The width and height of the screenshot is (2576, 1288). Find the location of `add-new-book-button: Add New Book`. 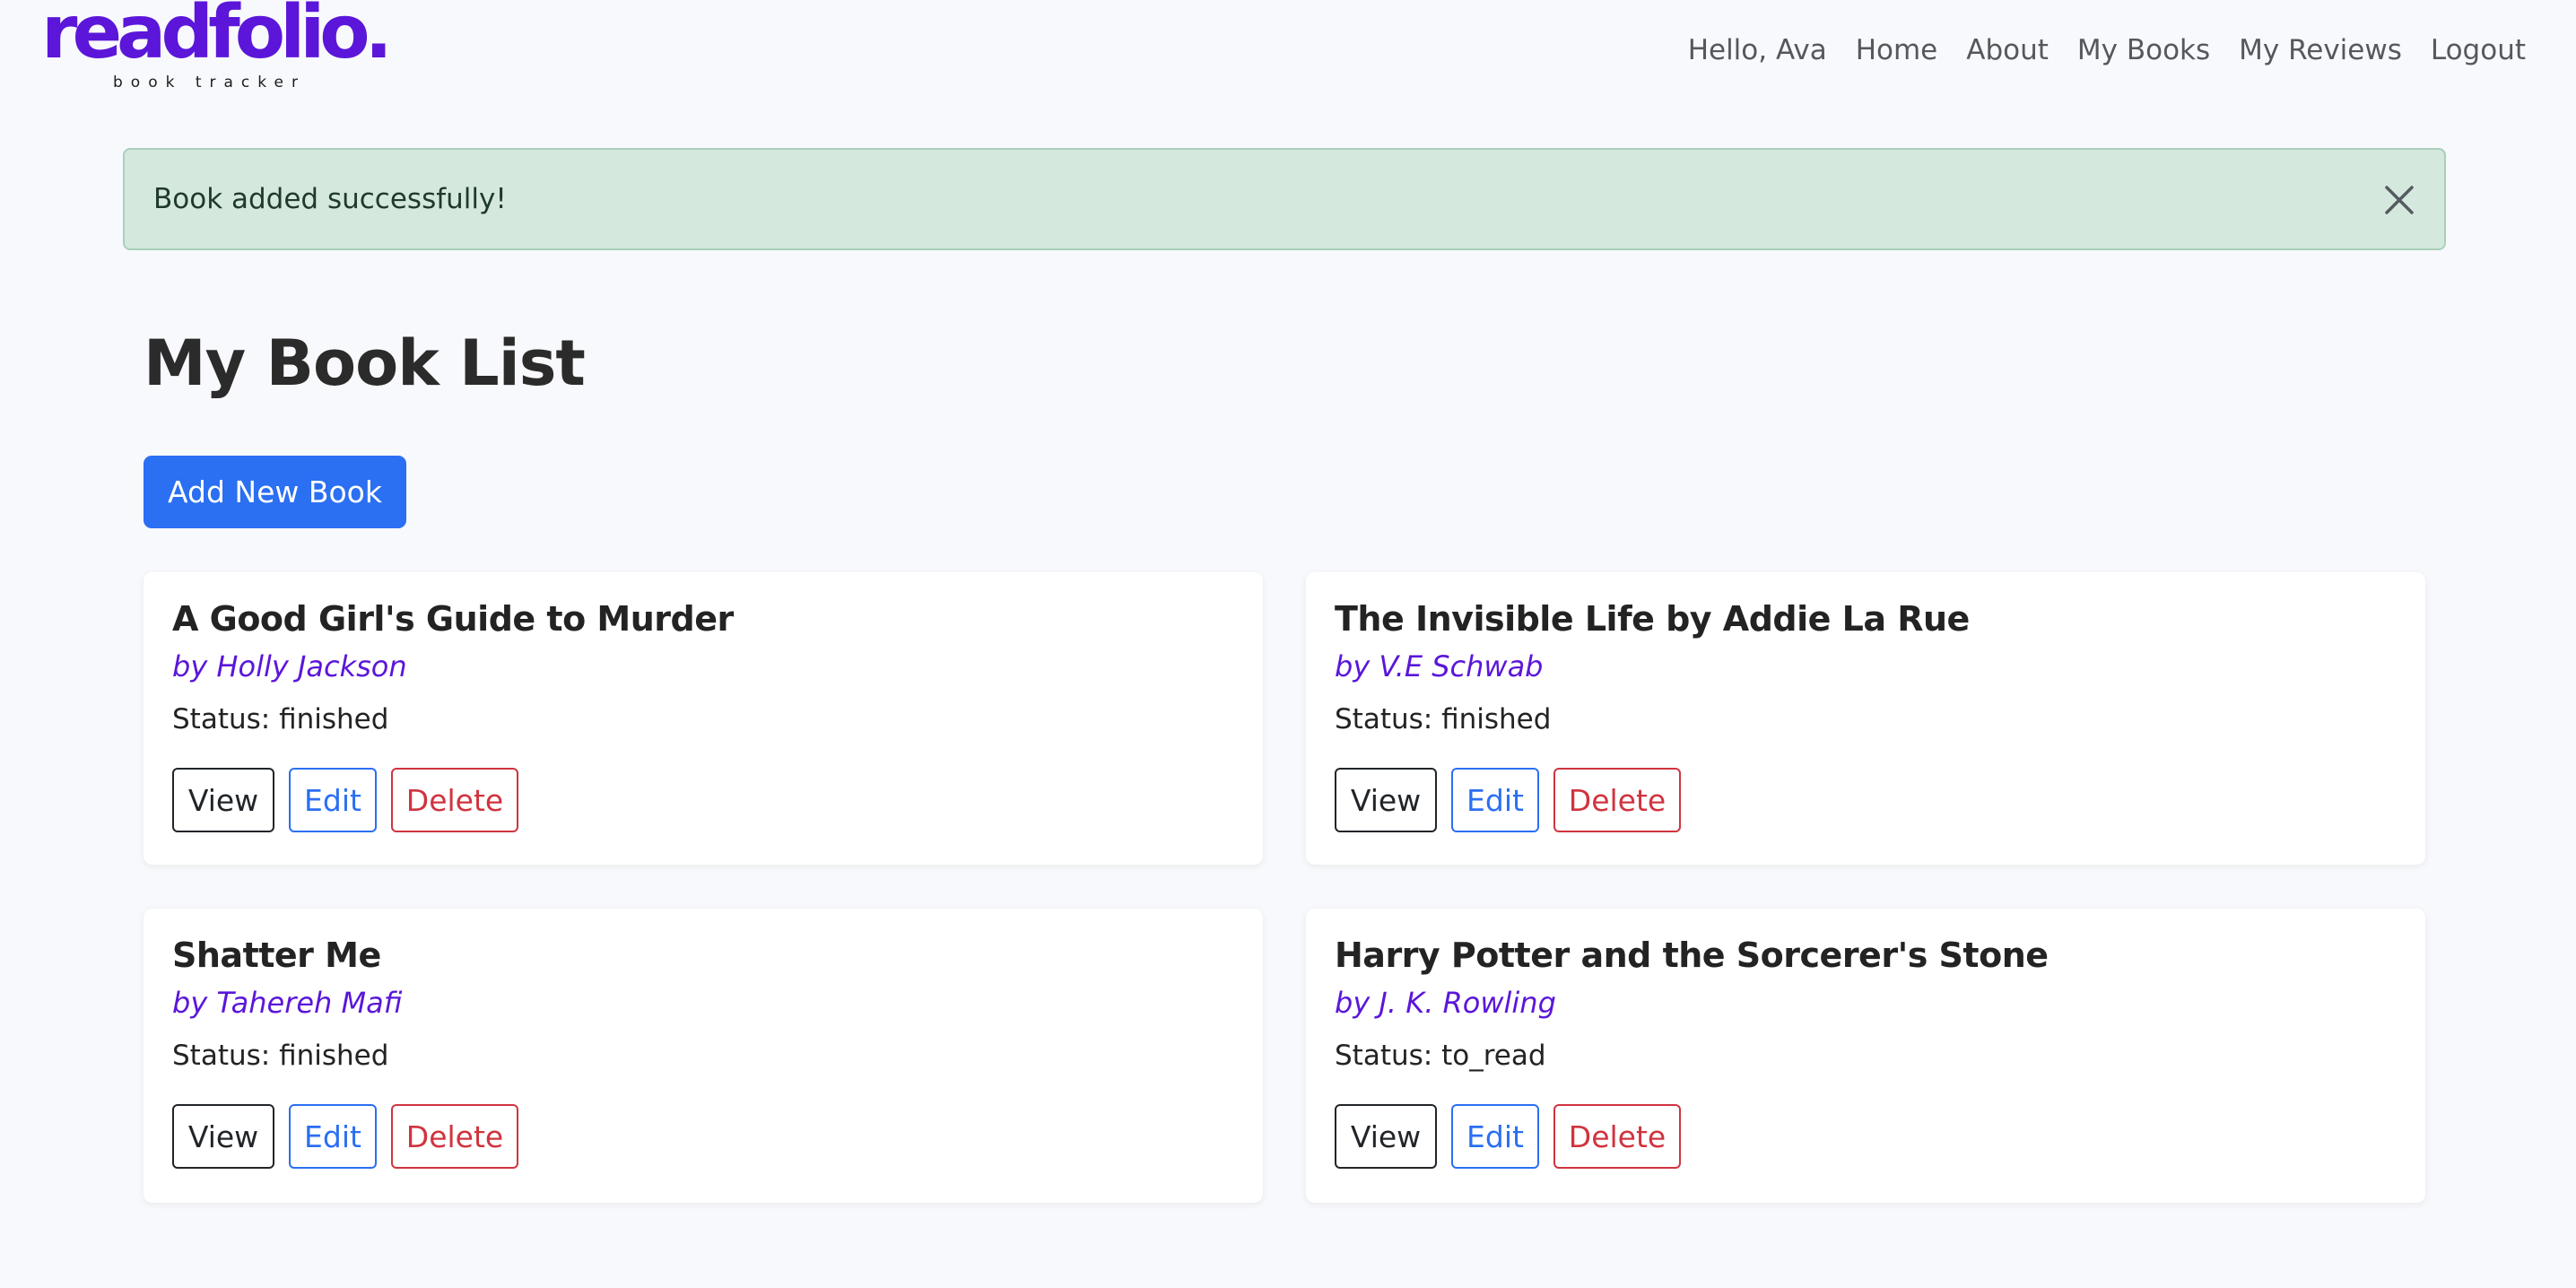

add-new-book-button: Add New Book is located at coordinates (275, 492).